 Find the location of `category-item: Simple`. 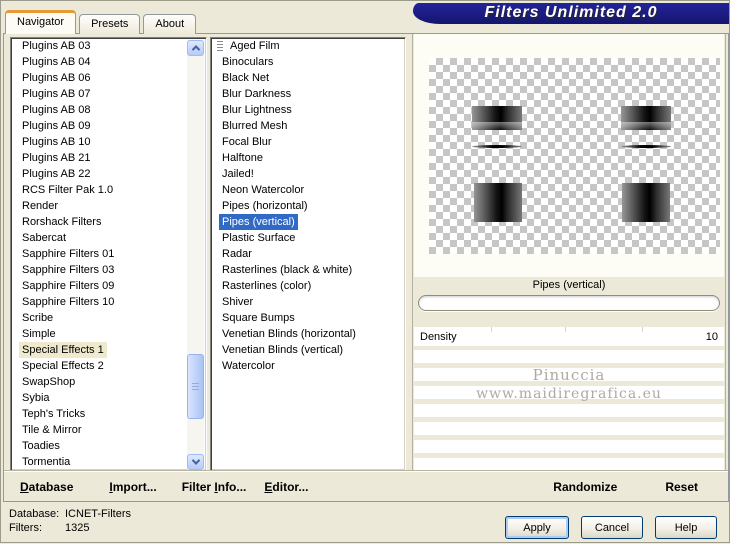

category-item: Simple is located at coordinates (108, 334).